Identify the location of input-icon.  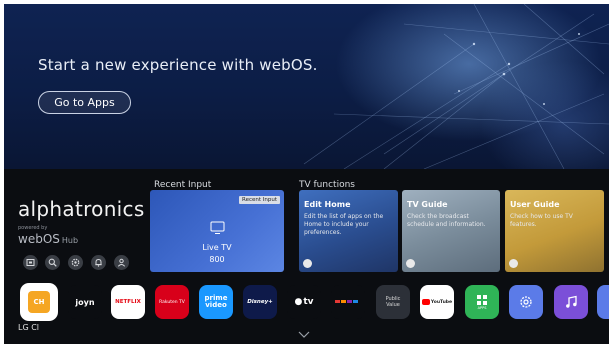
(30, 262).